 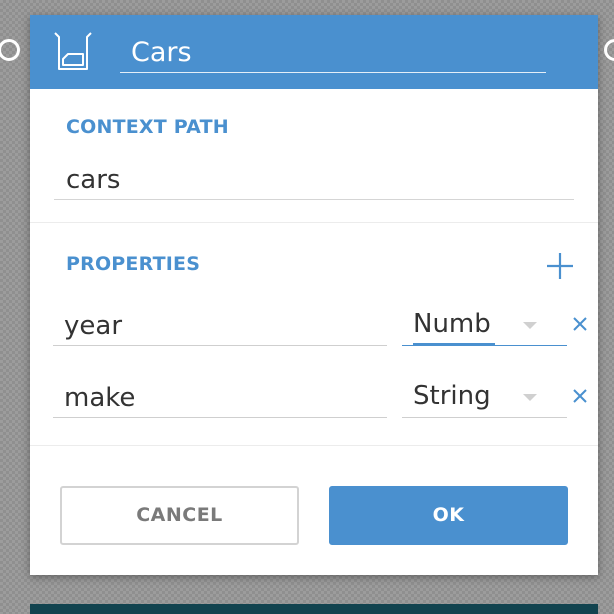 What do you see at coordinates (560, 266) in the screenshot?
I see `add-property-plus-icon` at bounding box center [560, 266].